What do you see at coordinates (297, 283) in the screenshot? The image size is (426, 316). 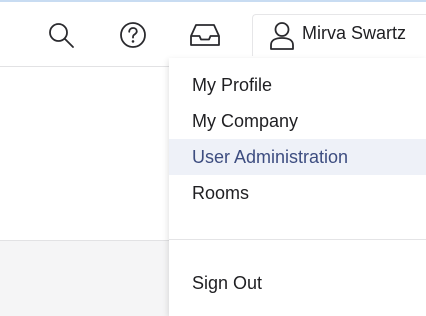 I see `sign-out-menu-item: Sign Out` at bounding box center [297, 283].